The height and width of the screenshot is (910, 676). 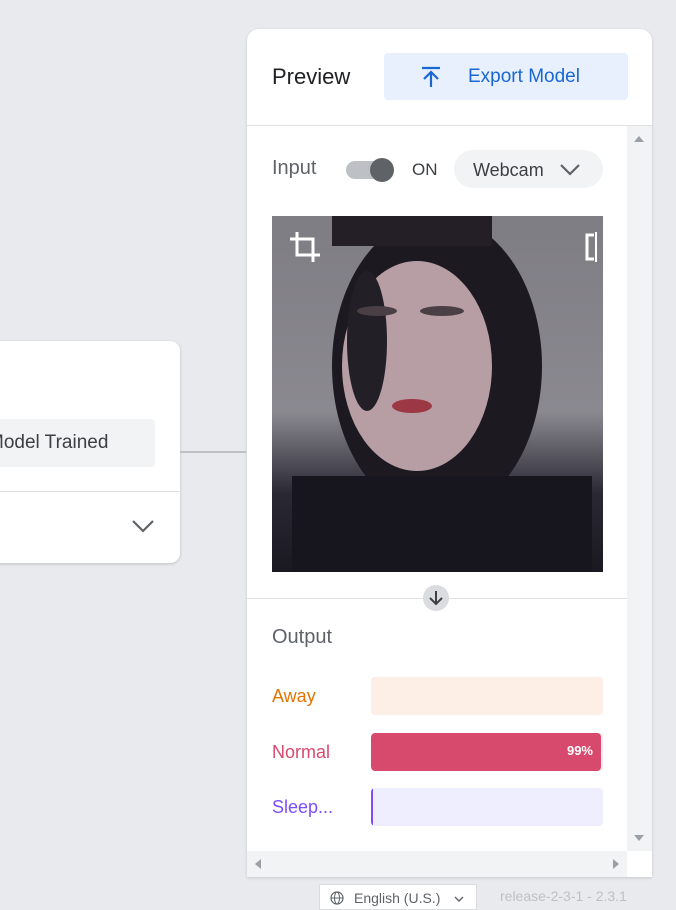 What do you see at coordinates (294, 168) in the screenshot?
I see `input-label: Input` at bounding box center [294, 168].